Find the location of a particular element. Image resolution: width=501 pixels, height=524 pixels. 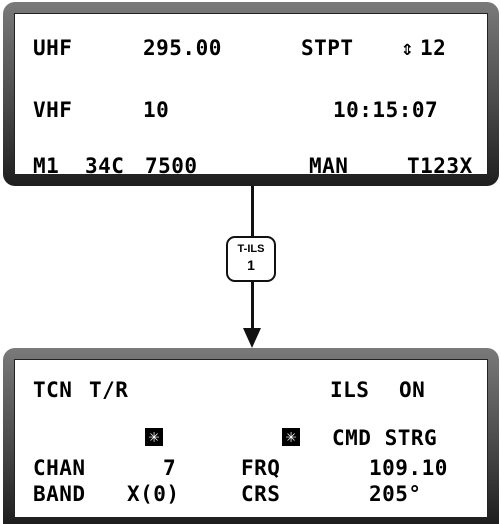

m1-label: M1 is located at coordinates (46, 166).